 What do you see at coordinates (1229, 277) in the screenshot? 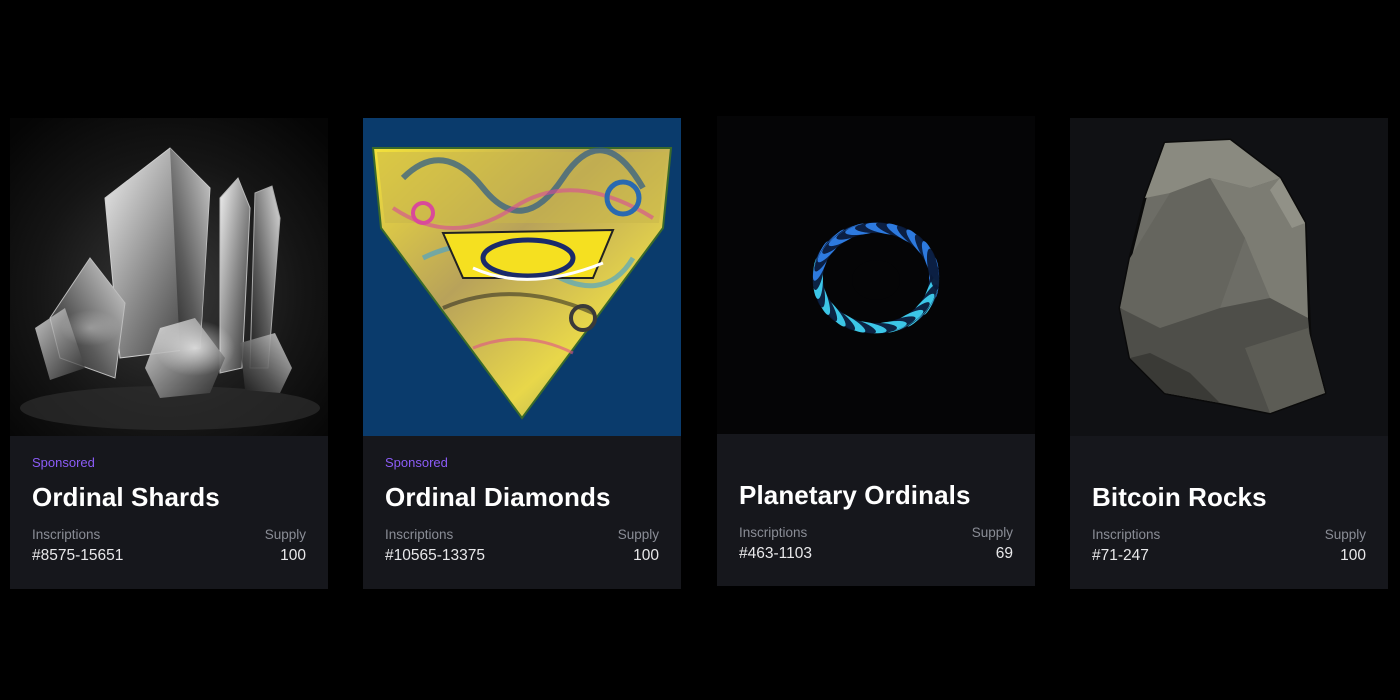
I see `grey-rock-image` at bounding box center [1229, 277].